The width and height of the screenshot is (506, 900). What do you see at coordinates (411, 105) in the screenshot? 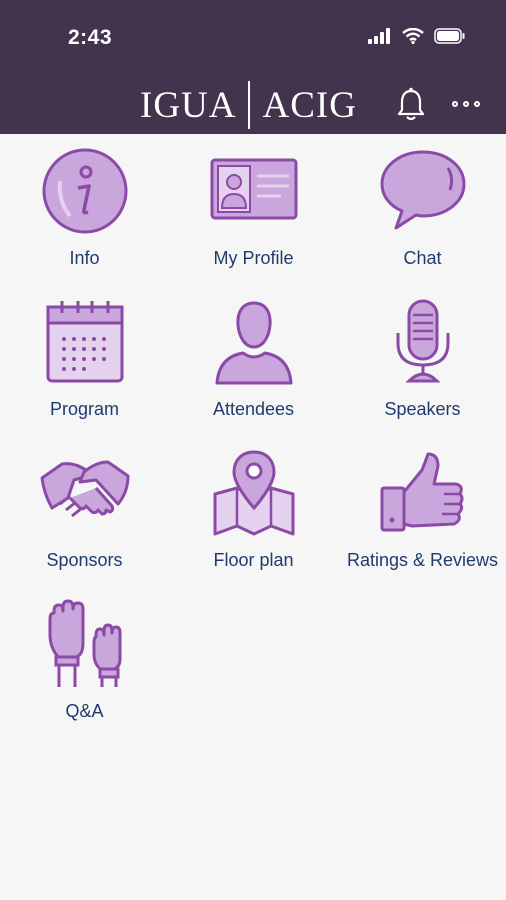
I see `bell-icon` at bounding box center [411, 105].